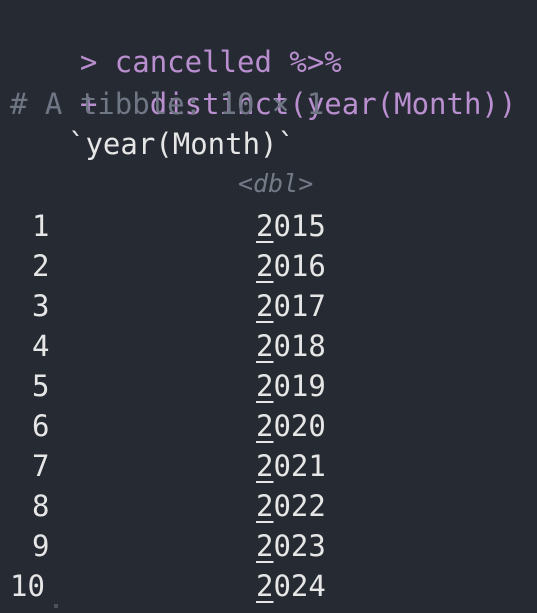 The height and width of the screenshot is (613, 537). What do you see at coordinates (291, 546) in the screenshot?
I see `row-value: 2023` at bounding box center [291, 546].